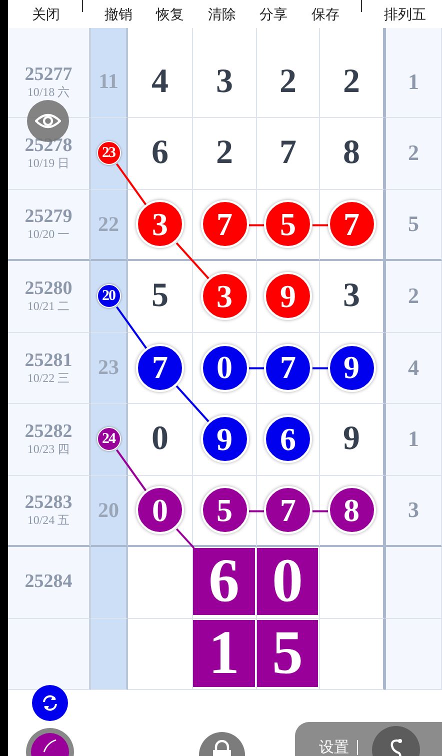  What do you see at coordinates (160, 81) in the screenshot?
I see `digit: 4` at bounding box center [160, 81].